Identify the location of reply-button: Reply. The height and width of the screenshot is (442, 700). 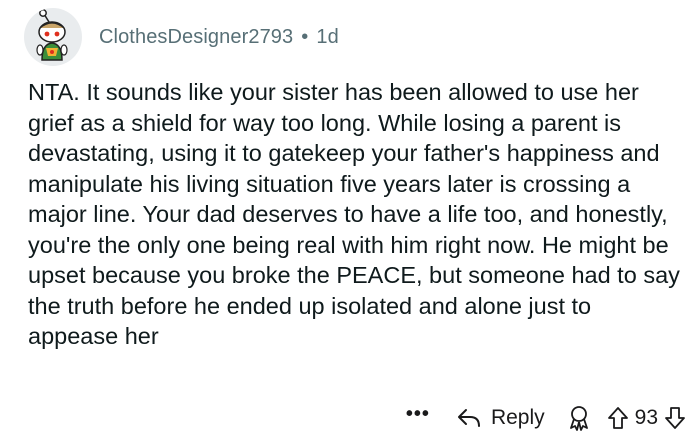
(500, 418).